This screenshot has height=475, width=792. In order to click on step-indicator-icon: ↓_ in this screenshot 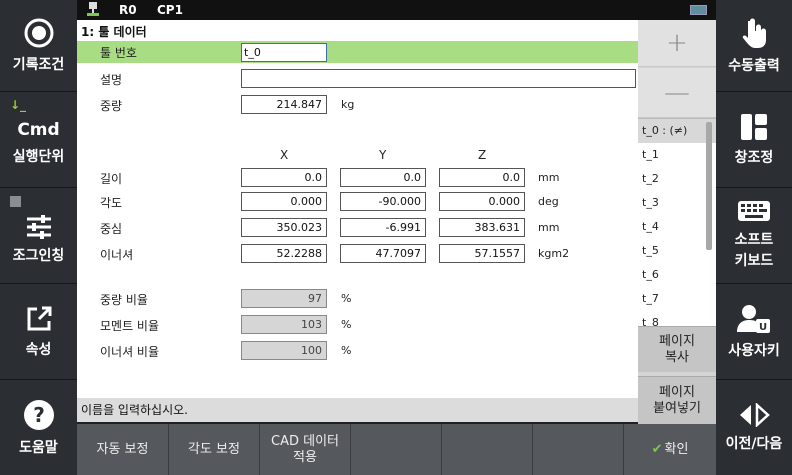, I will do `click(18, 105)`.